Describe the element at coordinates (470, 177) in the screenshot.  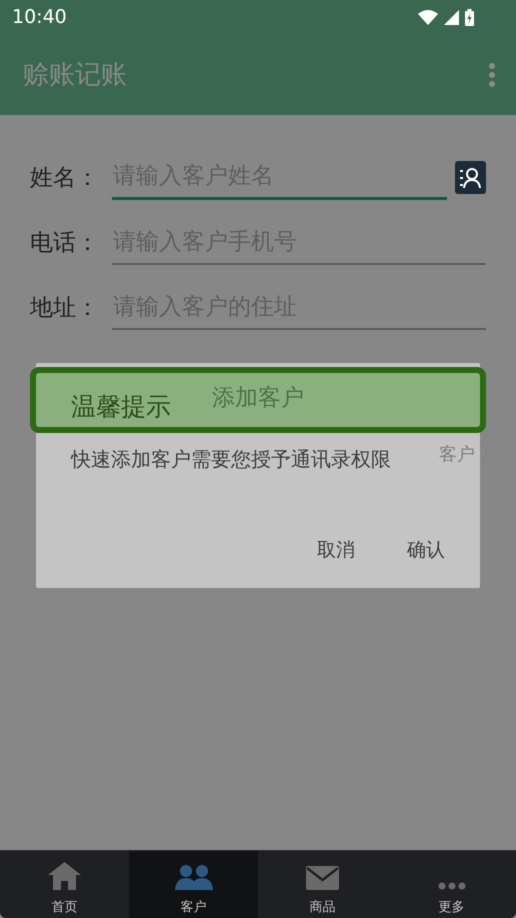
I see `contact-book-button` at that location.